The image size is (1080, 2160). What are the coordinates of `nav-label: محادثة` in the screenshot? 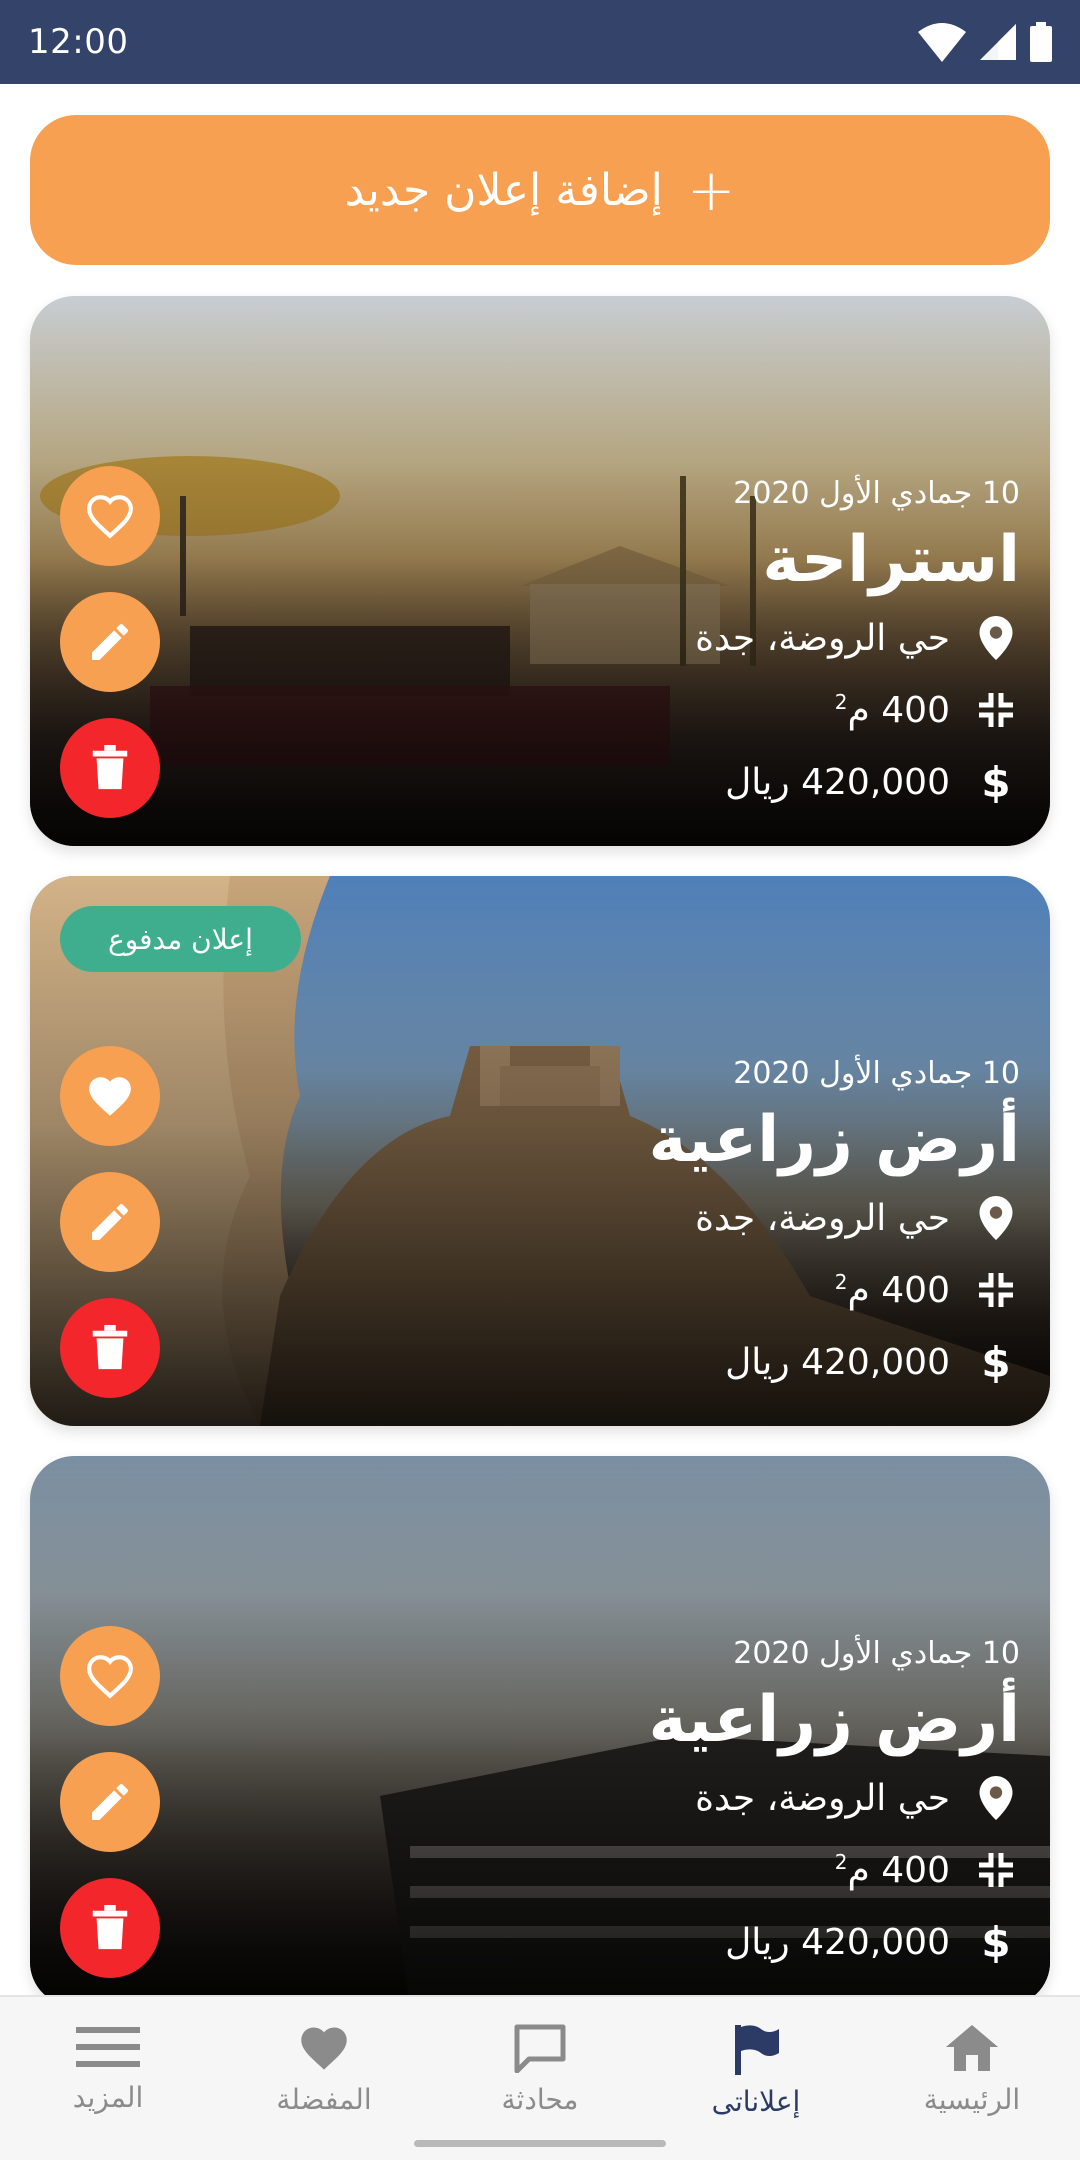 It's located at (540, 2099).